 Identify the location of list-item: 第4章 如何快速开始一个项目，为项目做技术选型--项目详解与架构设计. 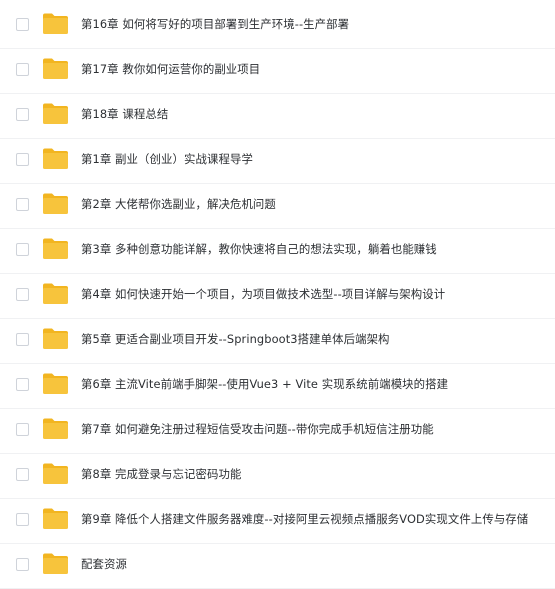
(277, 296).